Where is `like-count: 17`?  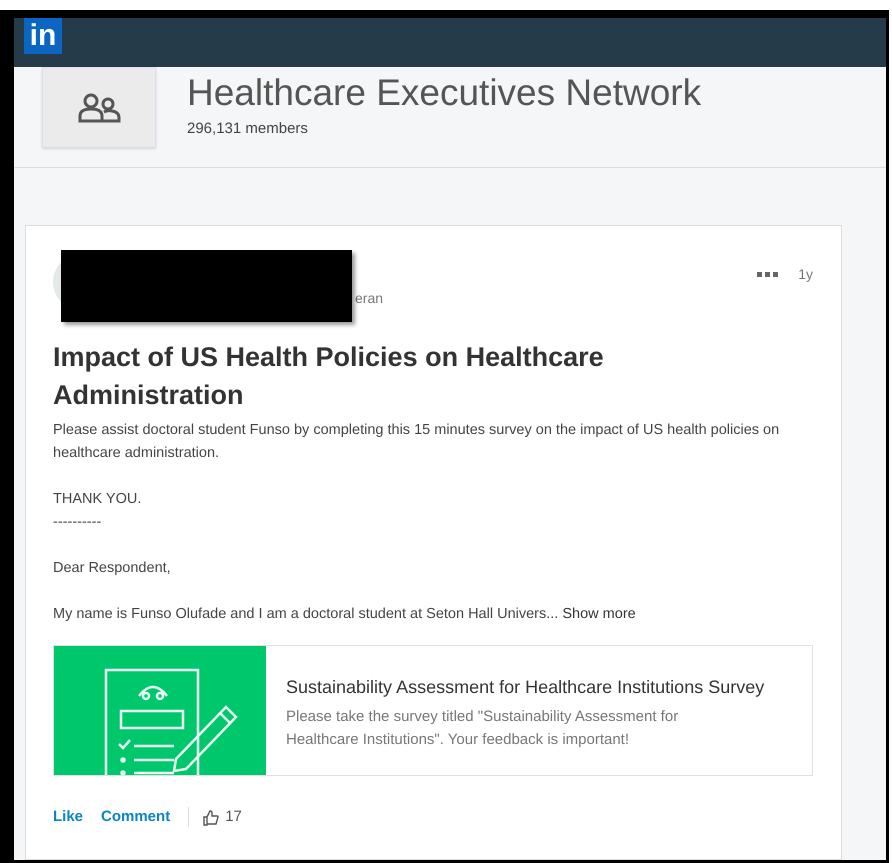 like-count: 17 is located at coordinates (233, 817).